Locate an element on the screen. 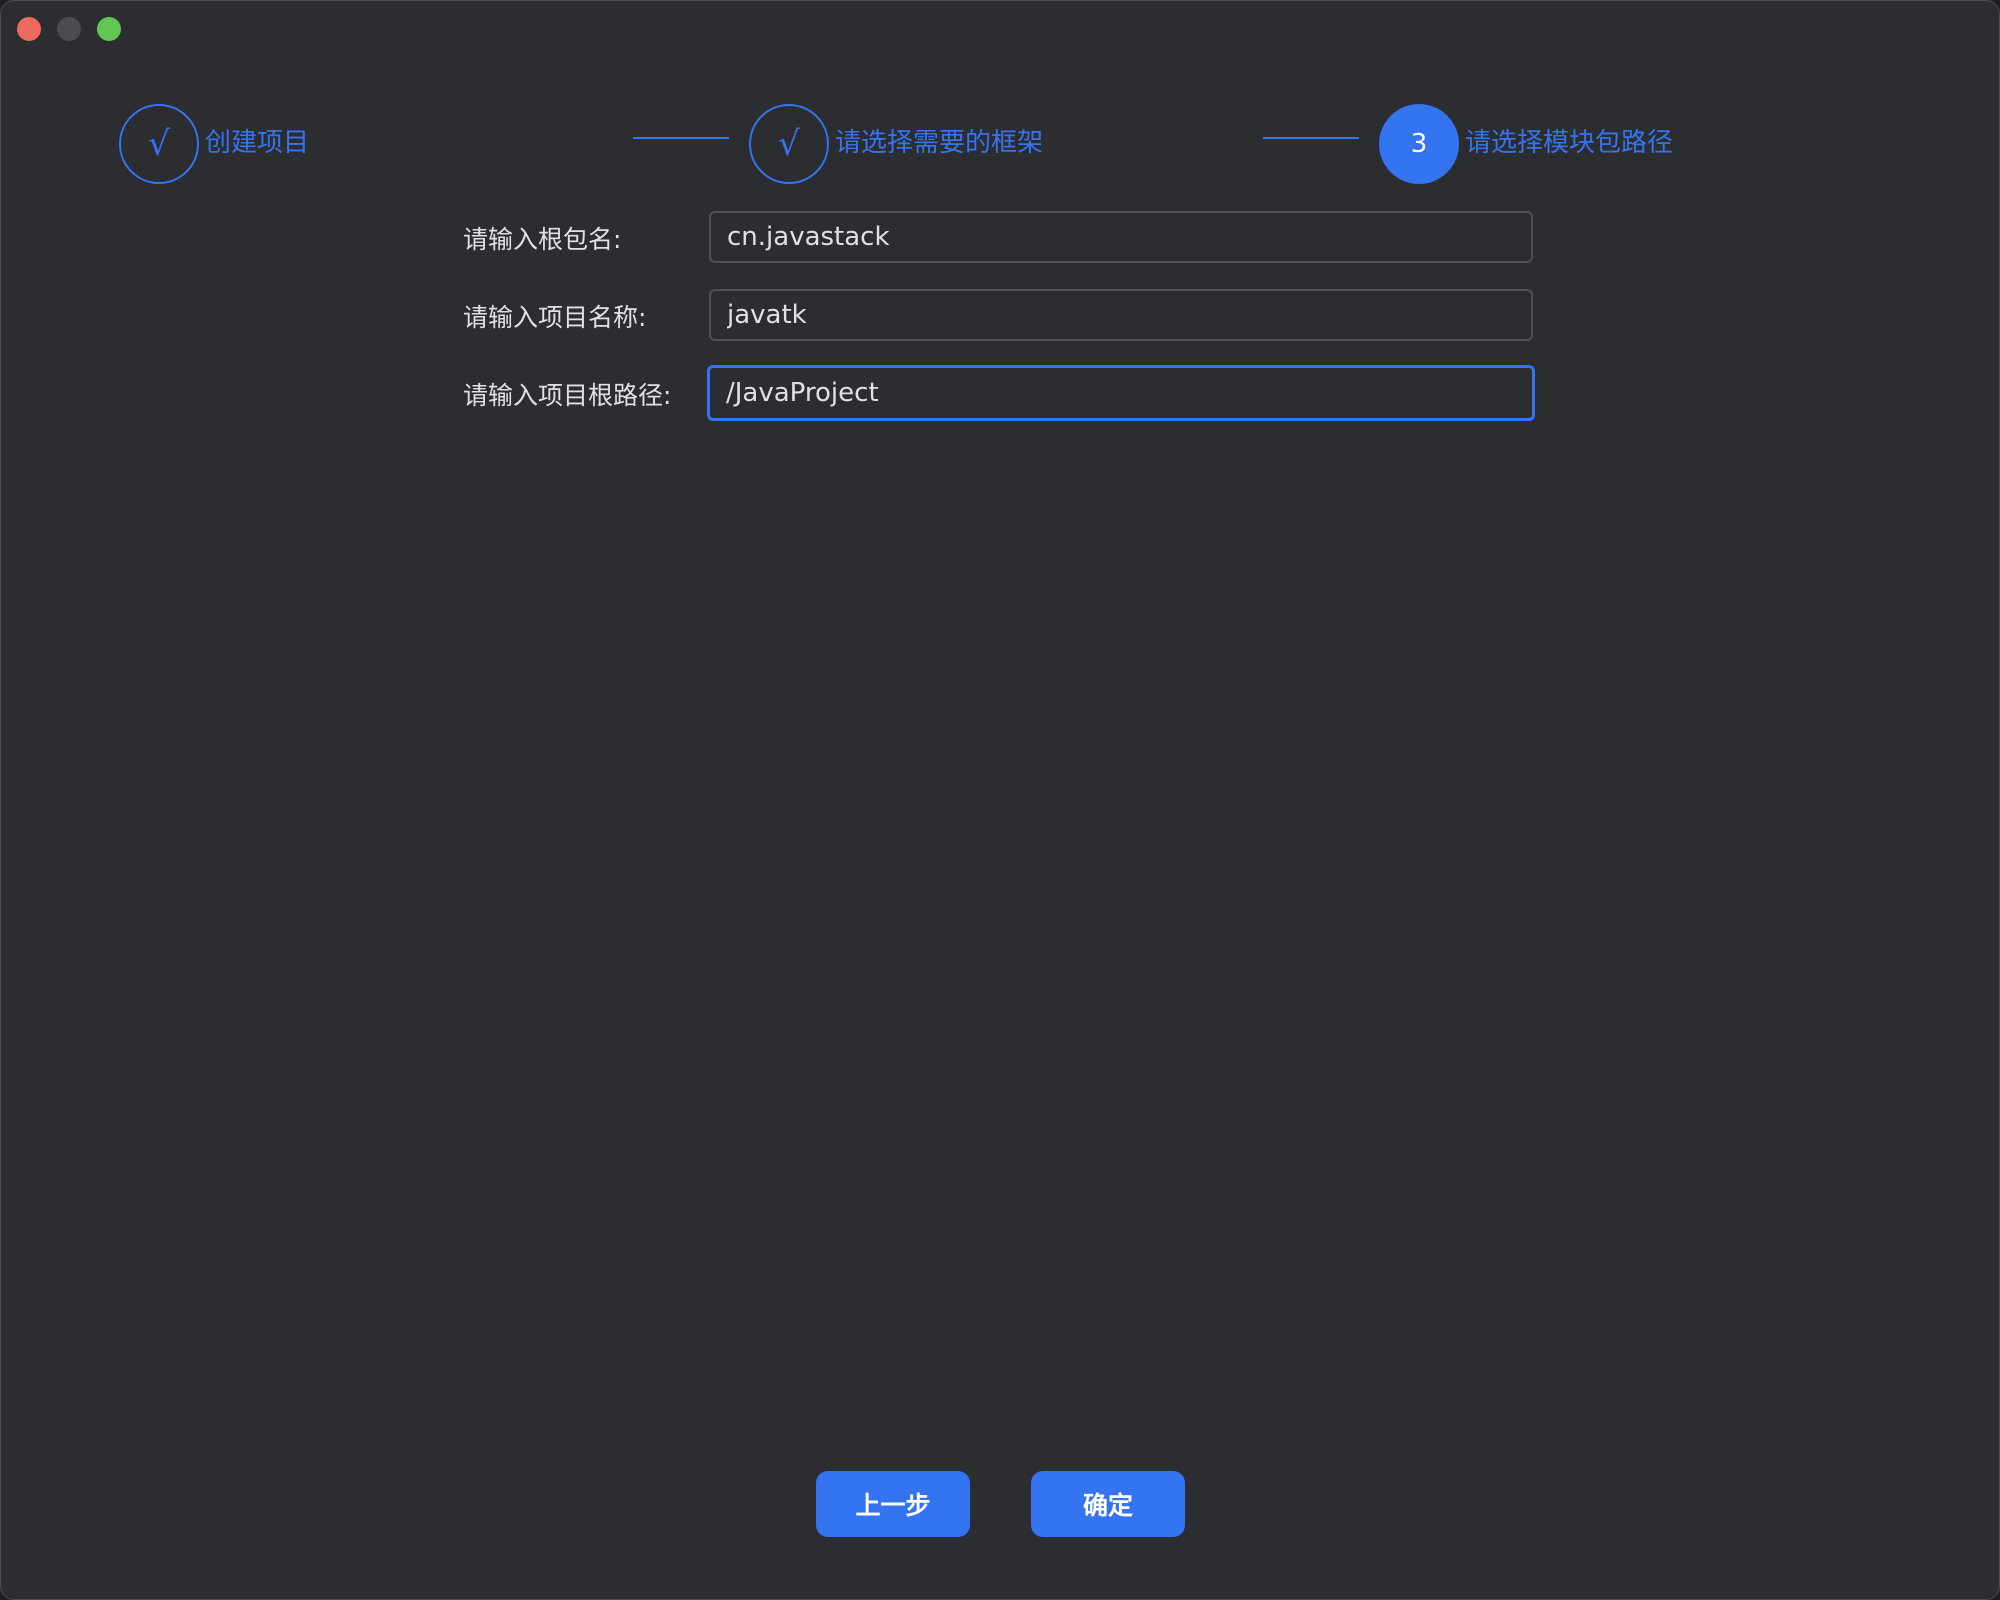 The width and height of the screenshot is (2000, 1600). root-package-label: 请输入根包名: is located at coordinates (542, 240).